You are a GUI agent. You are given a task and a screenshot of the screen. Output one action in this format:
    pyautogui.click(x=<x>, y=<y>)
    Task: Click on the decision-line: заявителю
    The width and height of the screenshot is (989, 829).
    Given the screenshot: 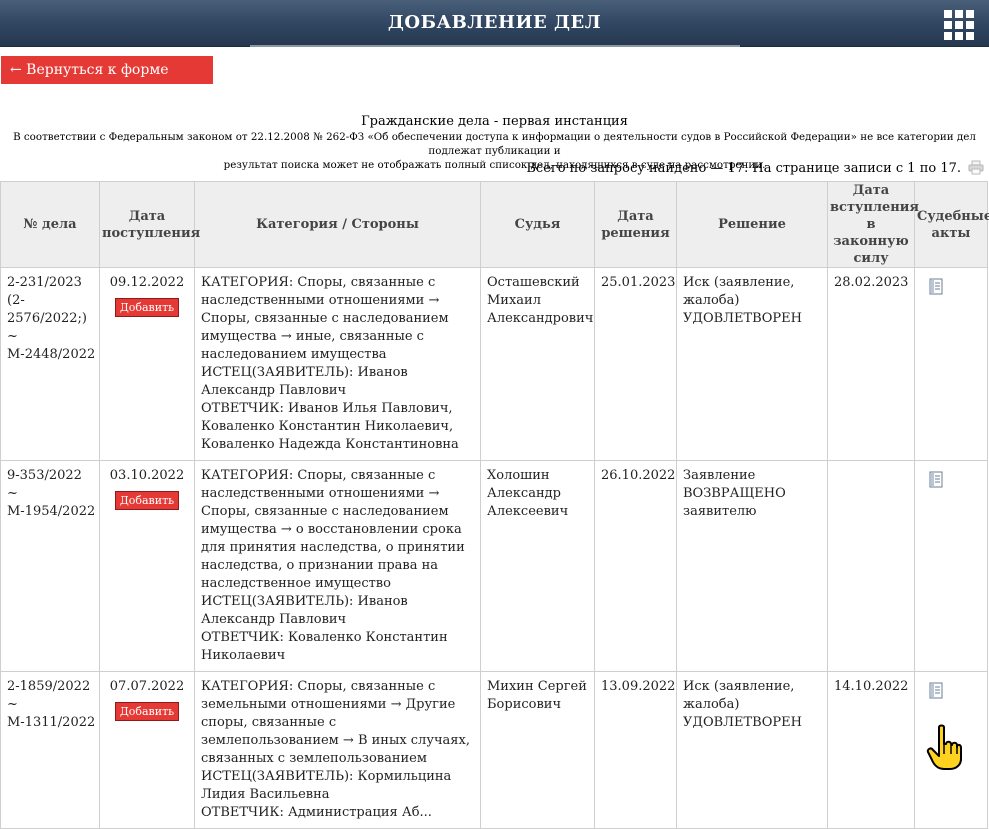 What is the action you would take?
    pyautogui.click(x=720, y=511)
    